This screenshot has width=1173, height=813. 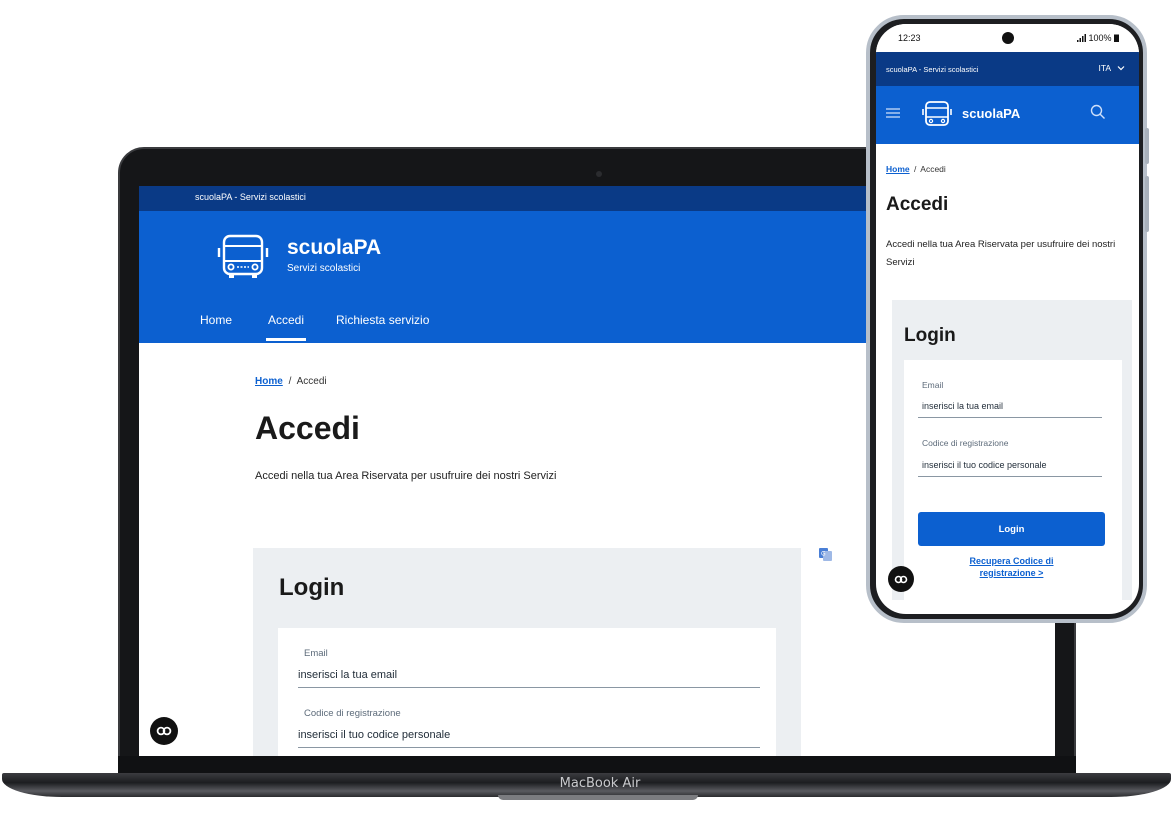 I want to click on phone-breadcrumb-home-link: Home, so click(x=898, y=169).